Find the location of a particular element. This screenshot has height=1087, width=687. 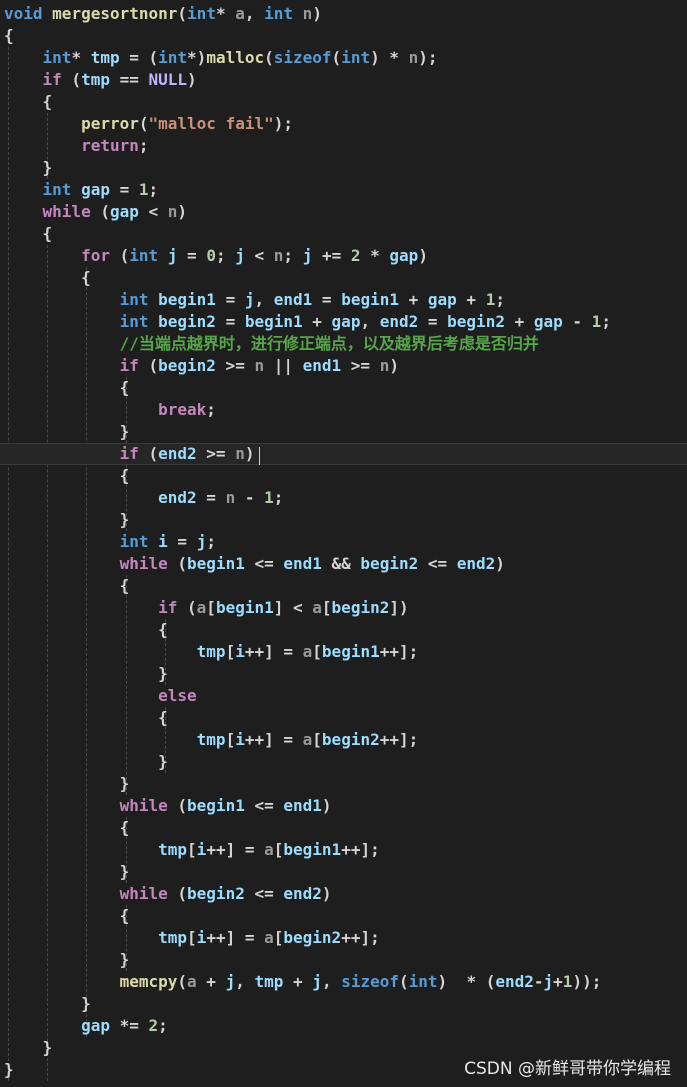

code-line: void mergesortnonr(int* a, int n) is located at coordinates (343, 14).